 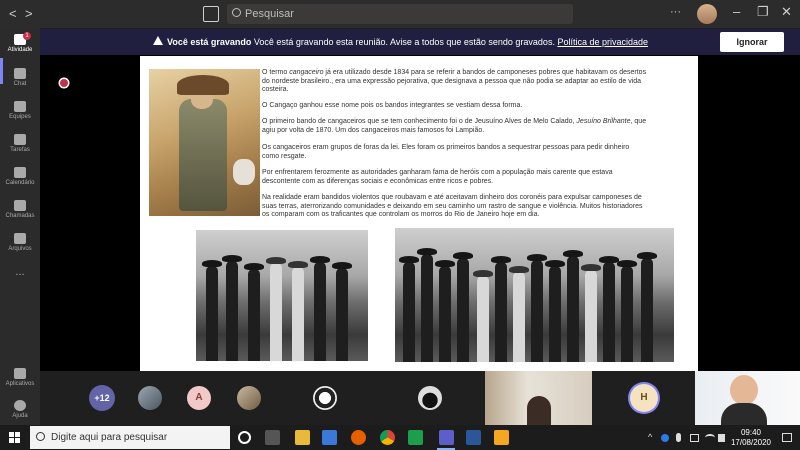 What do you see at coordinates (306, 72) in the screenshot?
I see `p1-italic: cangaceiro` at bounding box center [306, 72].